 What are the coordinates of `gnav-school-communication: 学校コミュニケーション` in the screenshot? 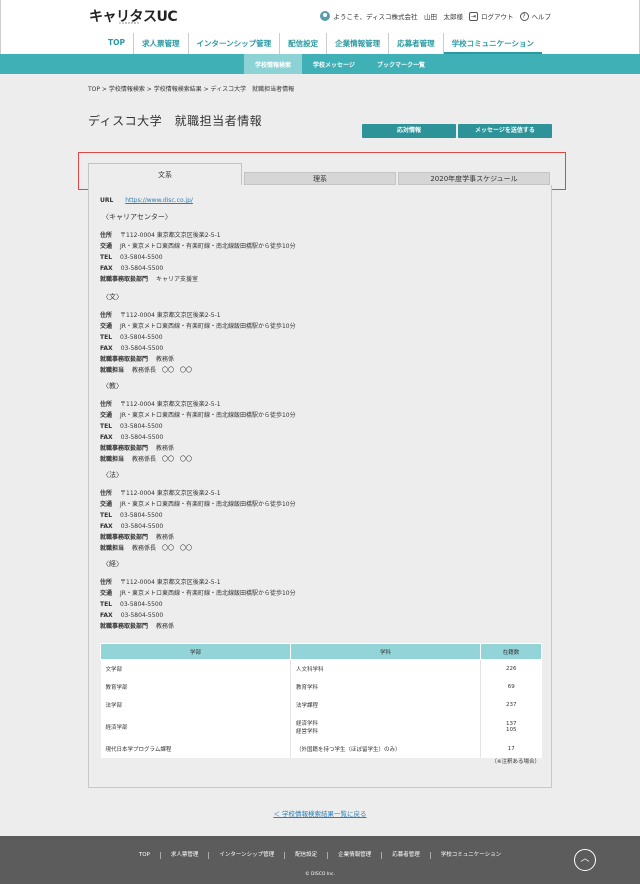 It's located at (492, 43).